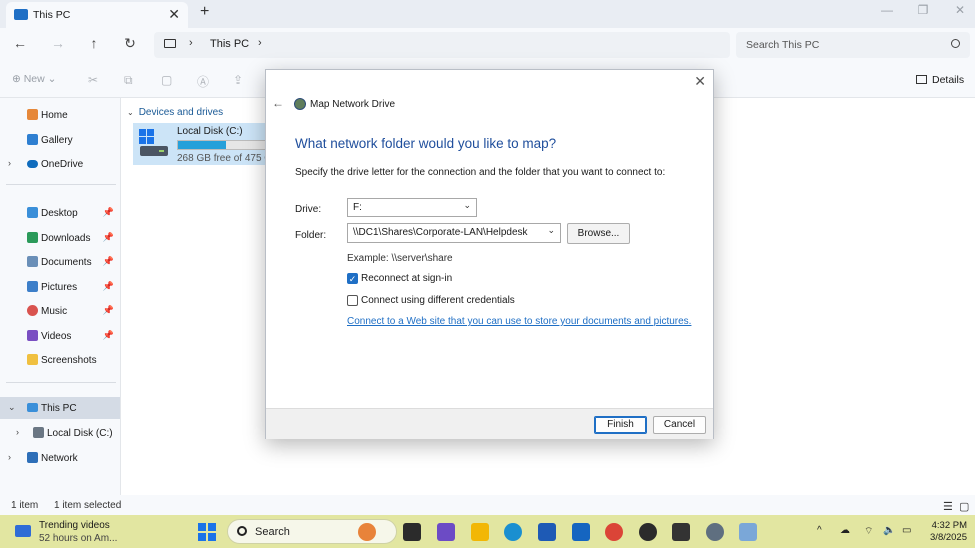 The width and height of the screenshot is (975, 548). Describe the element at coordinates (174, 14) in the screenshot. I see `tab-close-icon: ✕` at that location.